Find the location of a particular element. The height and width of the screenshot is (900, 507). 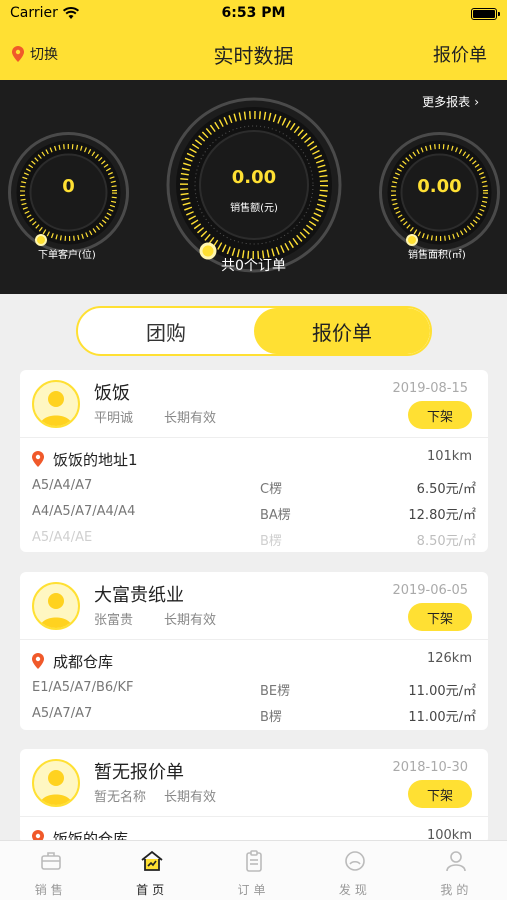

quote-date: 2019-06-05 is located at coordinates (430, 590).